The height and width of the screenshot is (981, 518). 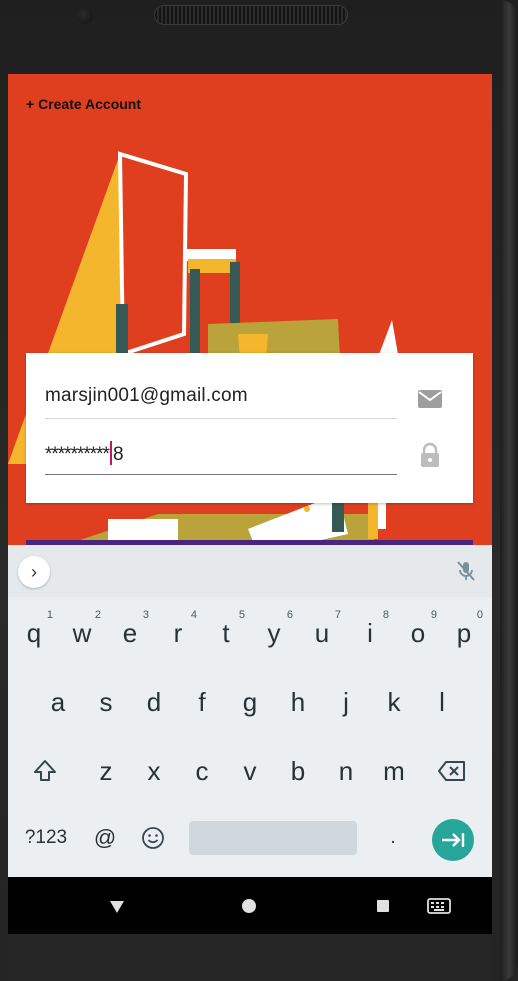 I want to click on key-q: q1, so click(x=34, y=633).